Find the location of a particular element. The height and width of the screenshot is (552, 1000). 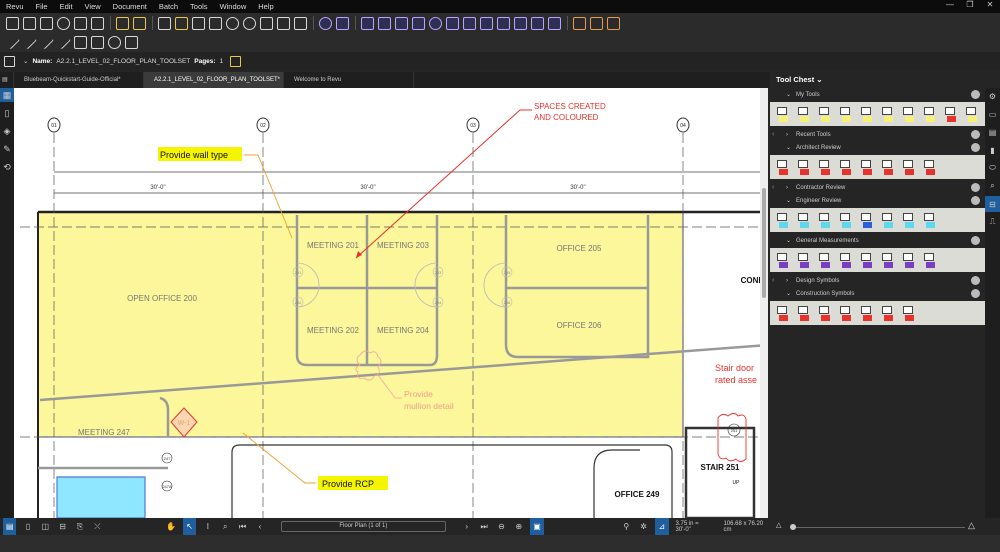

signatures-icon: ✎ is located at coordinates (7, 149).